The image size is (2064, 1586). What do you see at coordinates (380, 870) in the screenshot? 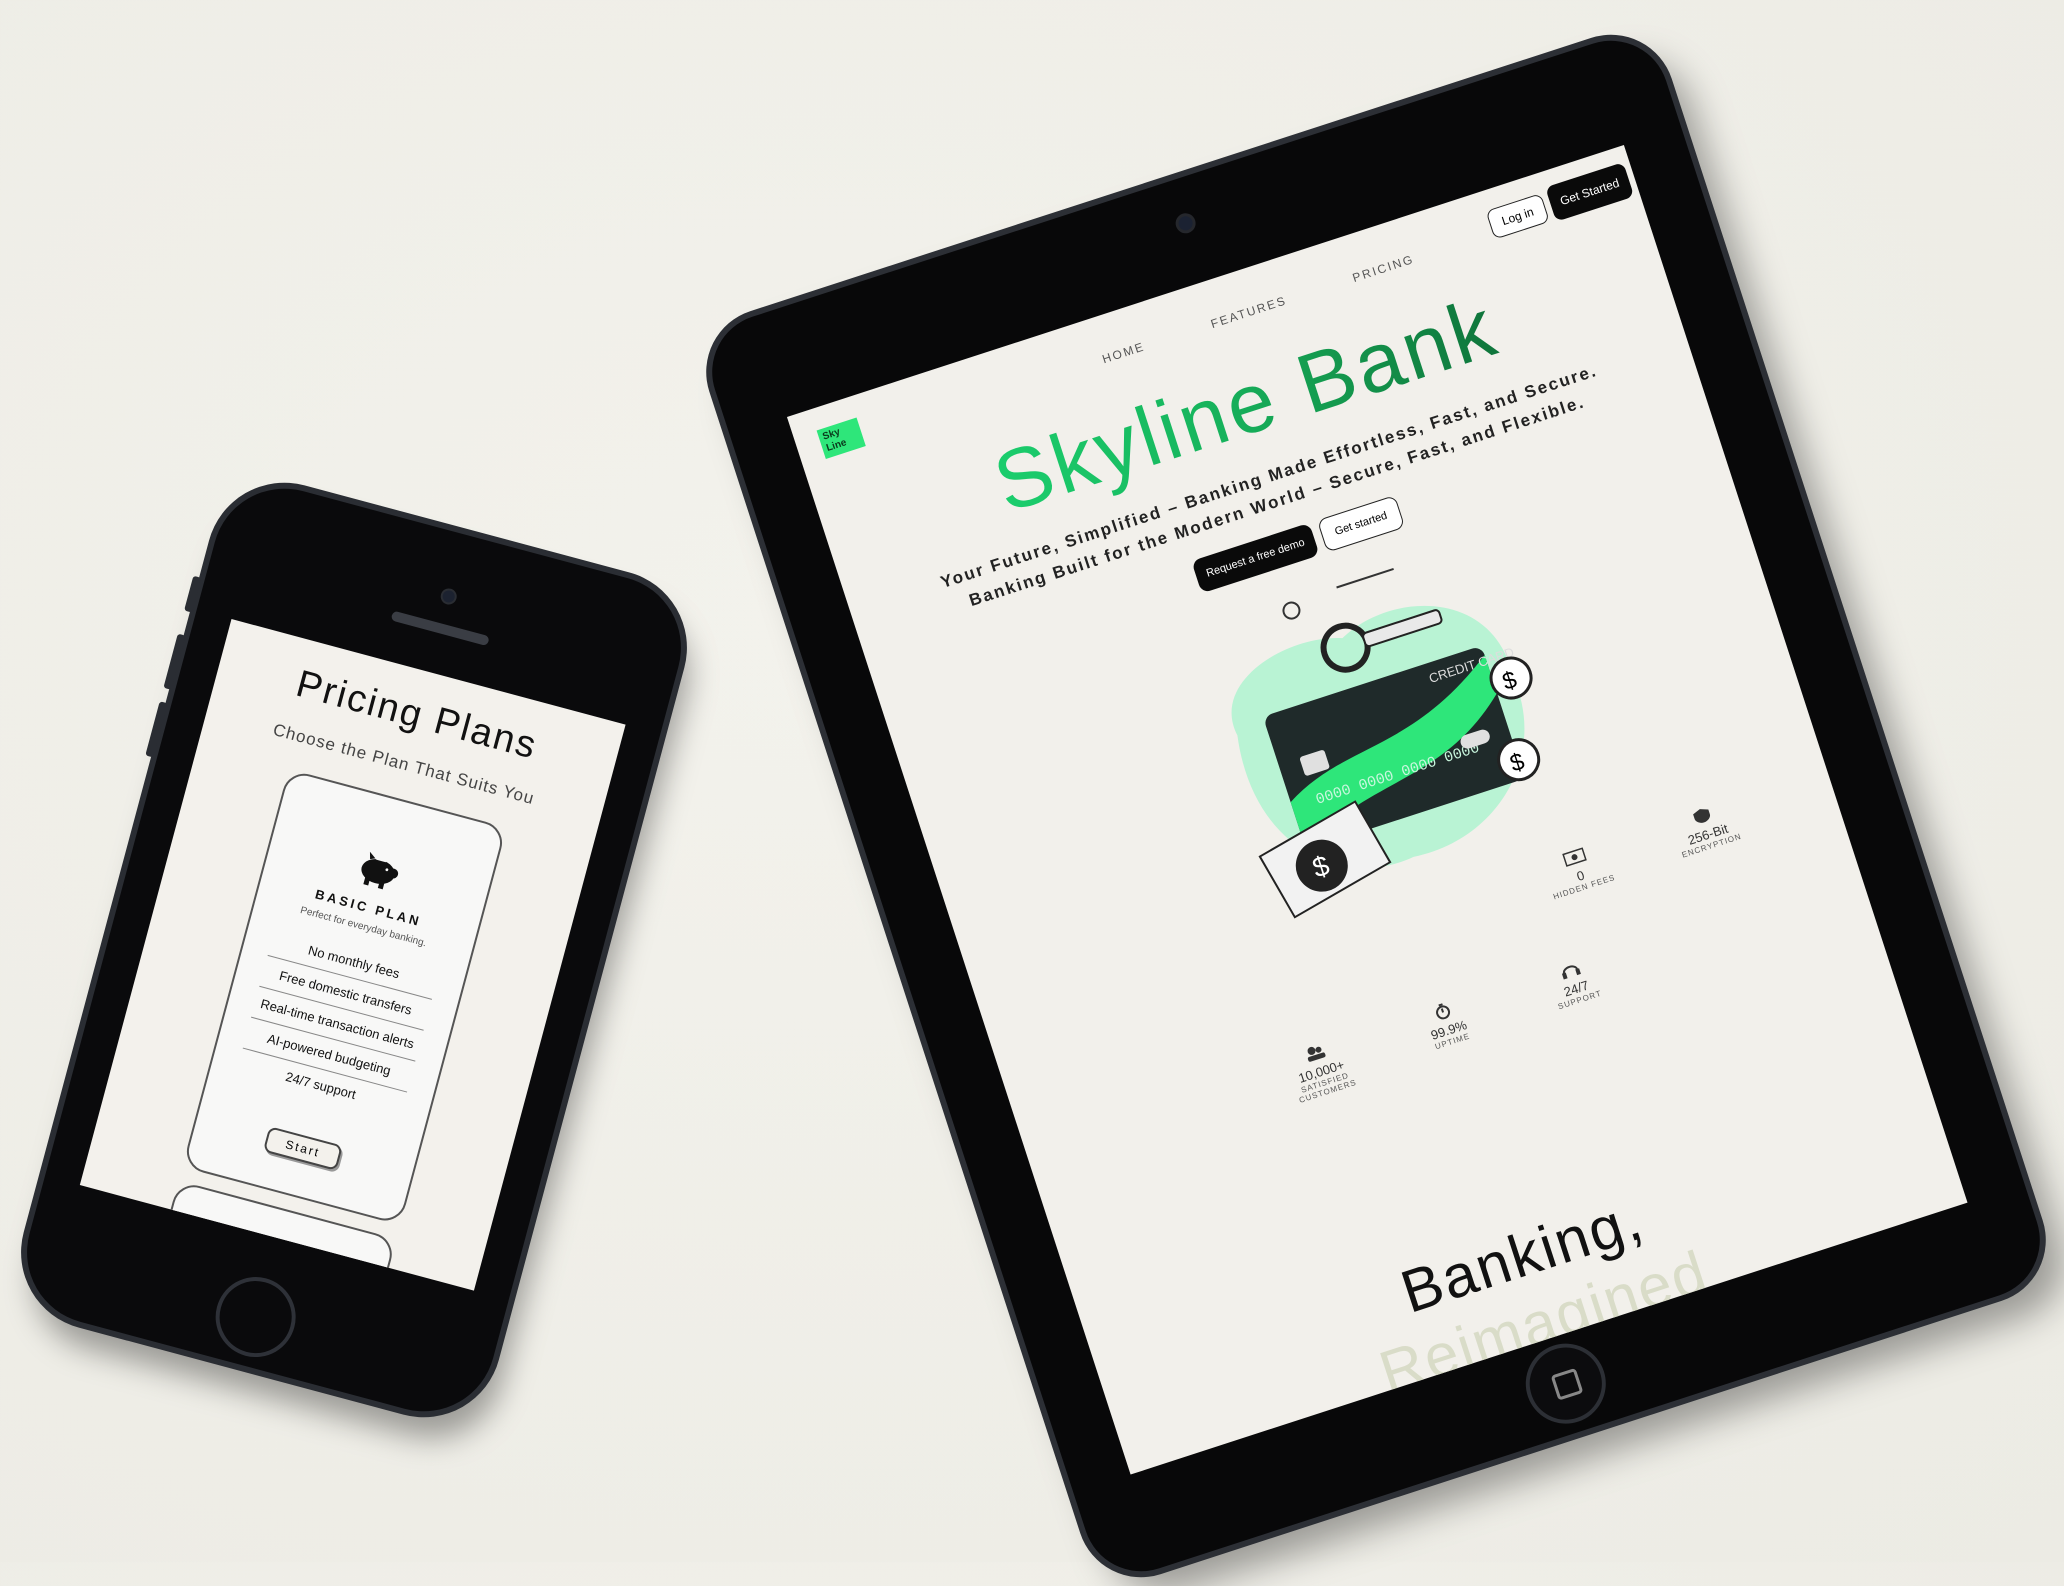
I see `piggy-bank-icon` at bounding box center [380, 870].